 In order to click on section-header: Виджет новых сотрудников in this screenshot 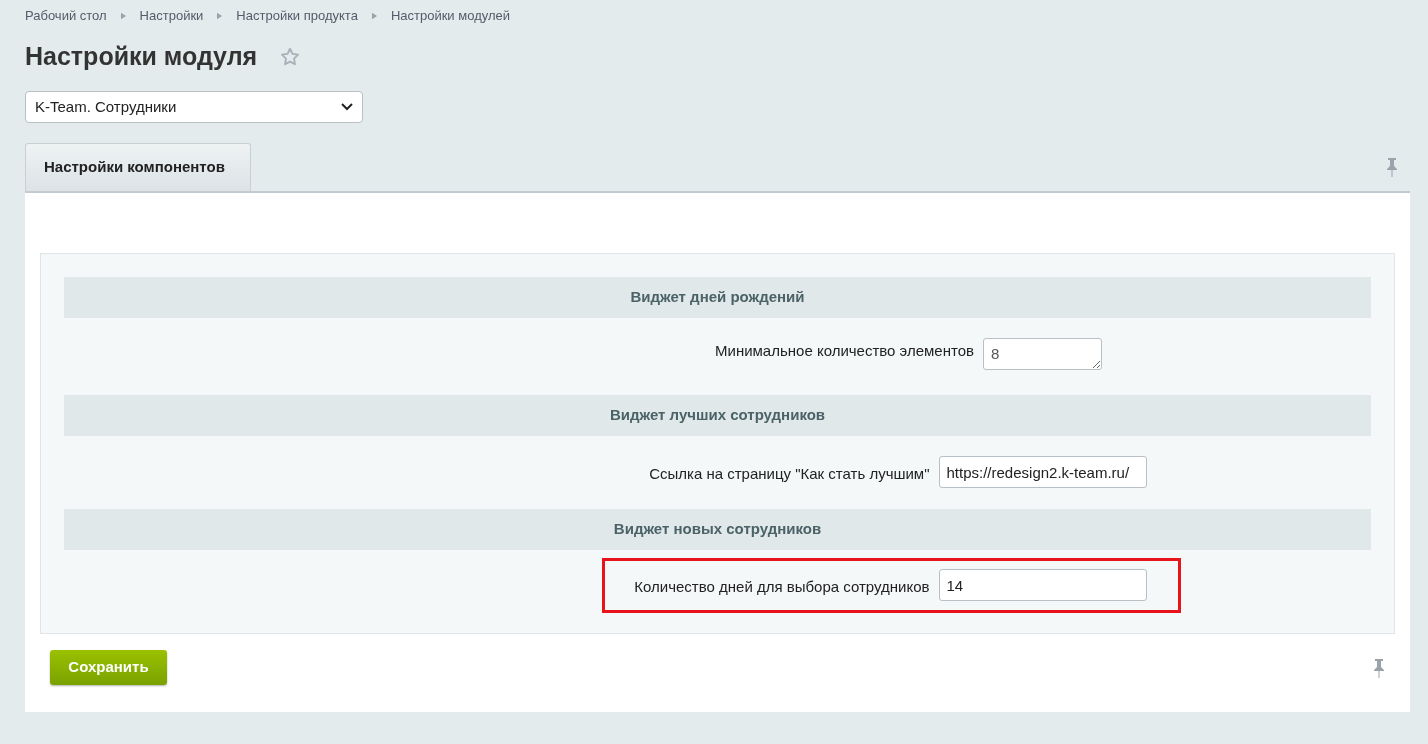, I will do `click(717, 529)`.